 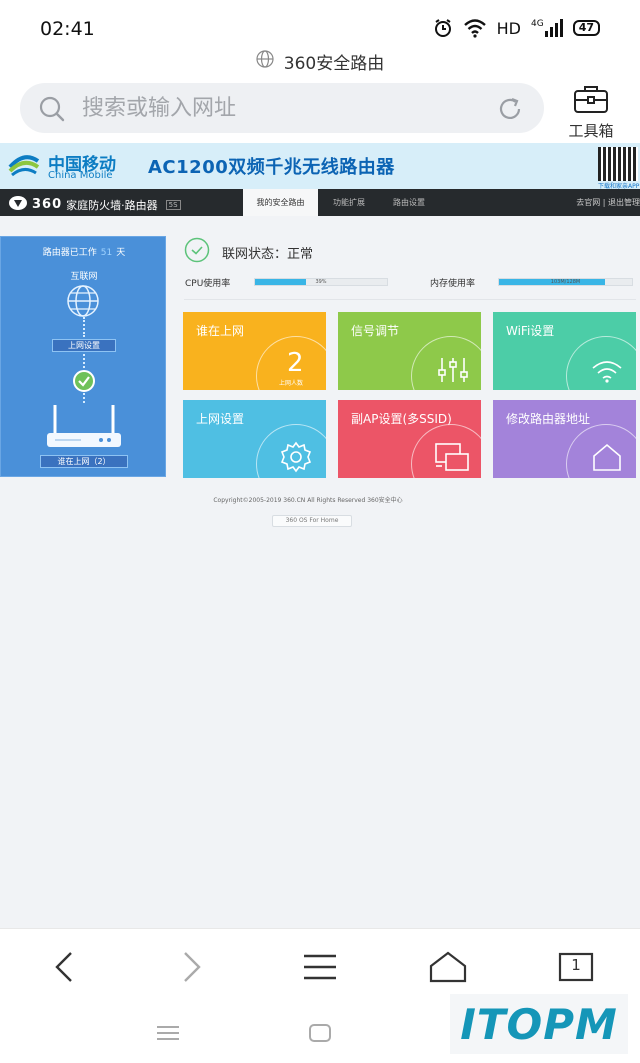 What do you see at coordinates (410, 299) in the screenshot?
I see `divider` at bounding box center [410, 299].